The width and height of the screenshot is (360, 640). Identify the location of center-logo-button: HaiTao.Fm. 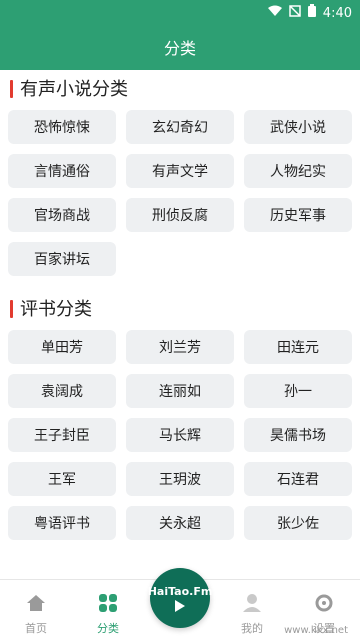
(180, 598).